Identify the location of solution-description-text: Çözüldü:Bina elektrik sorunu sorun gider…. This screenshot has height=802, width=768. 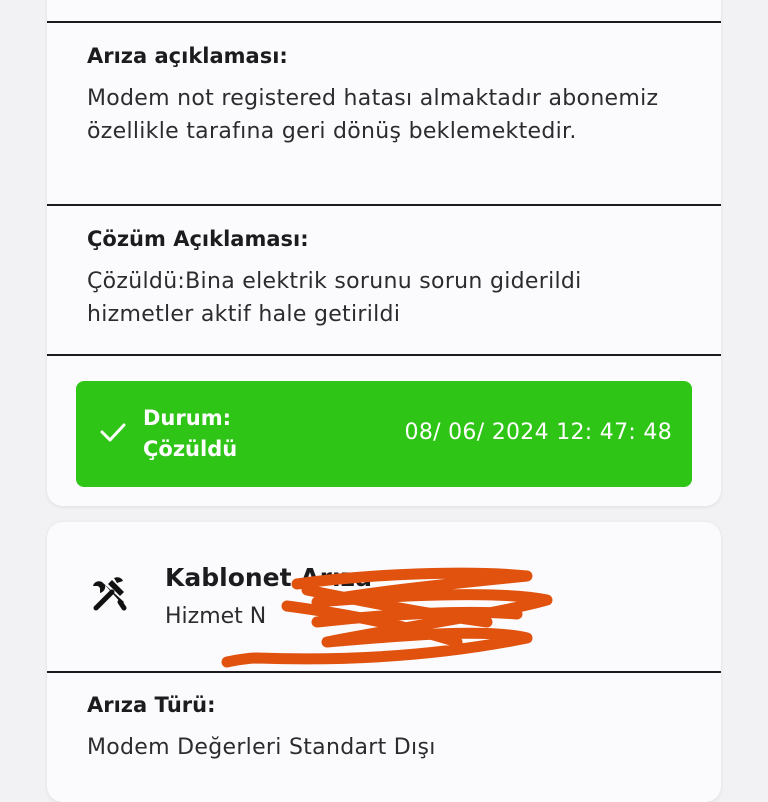
(334, 298).